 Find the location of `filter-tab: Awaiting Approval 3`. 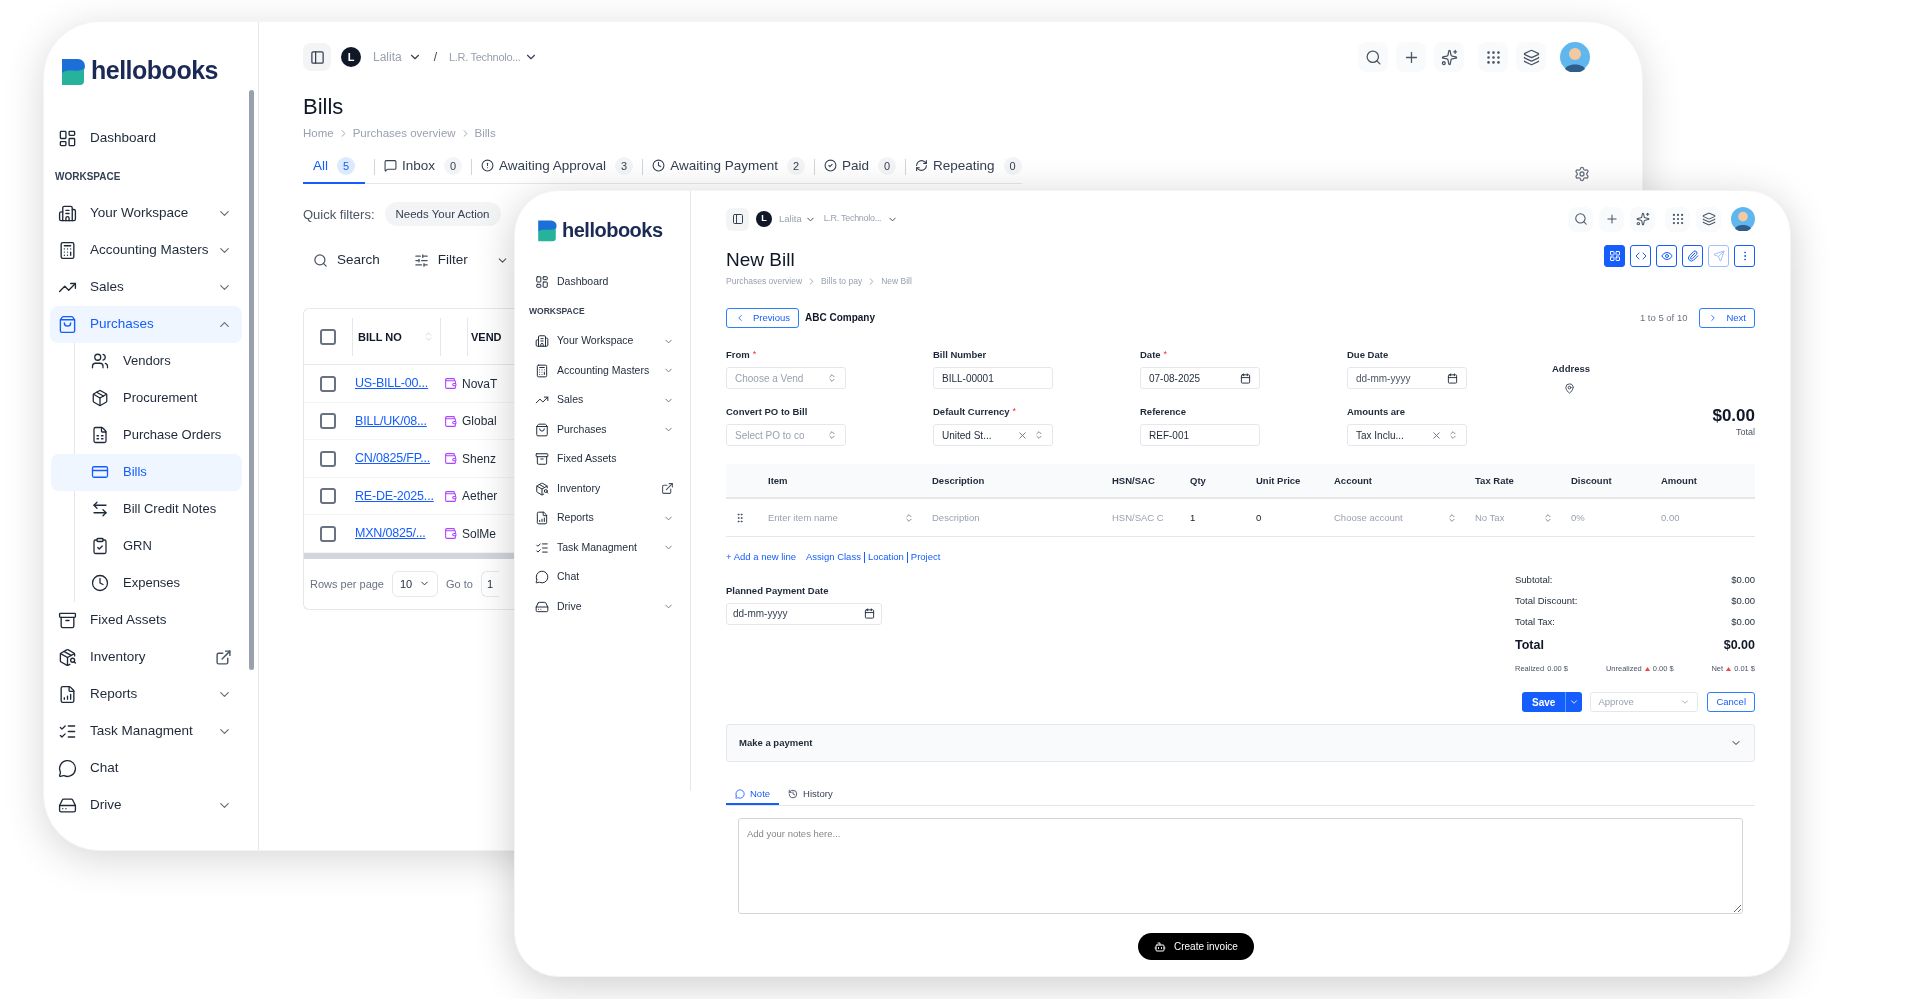

filter-tab: Awaiting Approval 3 is located at coordinates (557, 166).